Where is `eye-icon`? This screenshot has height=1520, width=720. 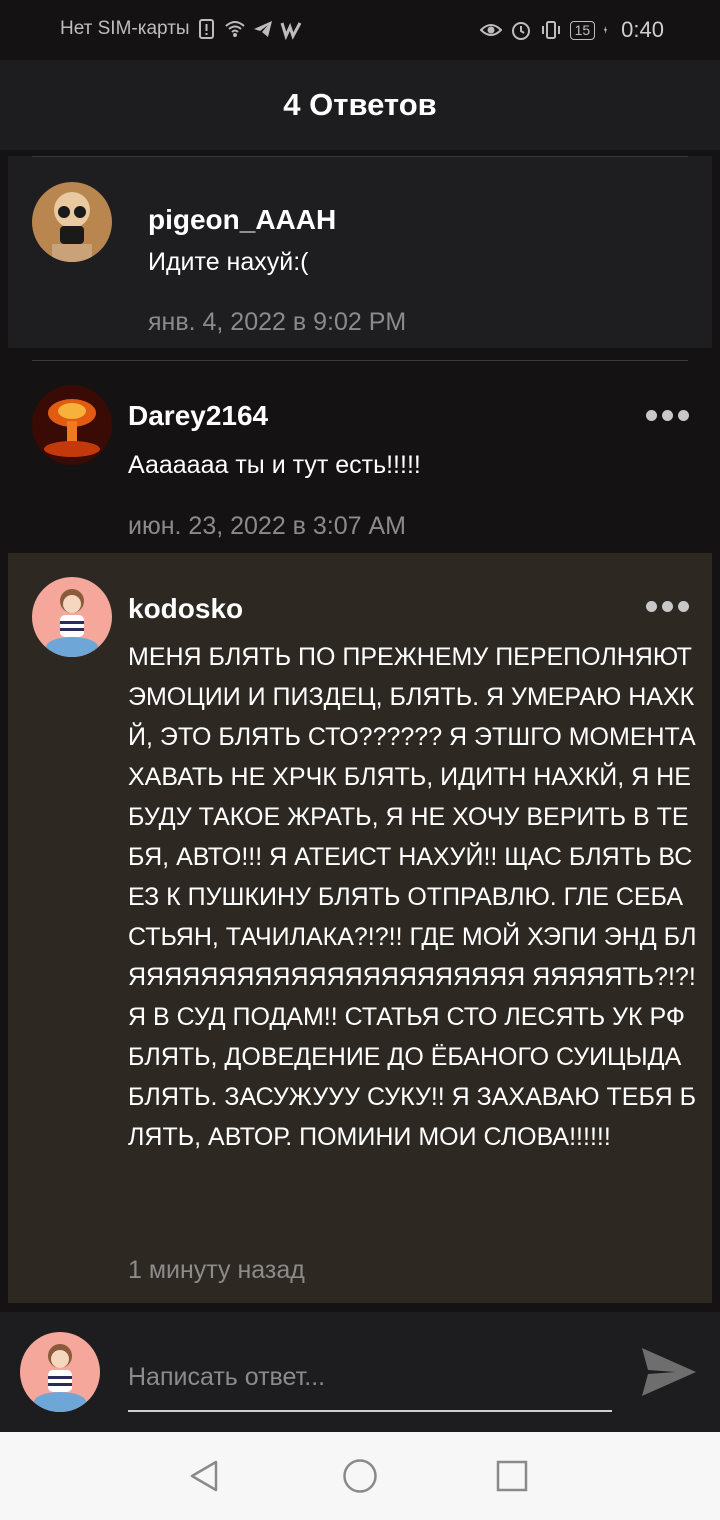
eye-icon is located at coordinates (490, 30).